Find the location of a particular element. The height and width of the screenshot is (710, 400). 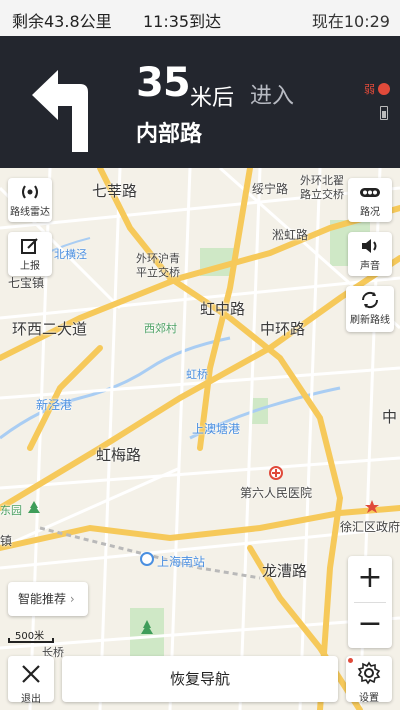

map-label-shanghai-south-station: 上海南站 is located at coordinates (181, 562).